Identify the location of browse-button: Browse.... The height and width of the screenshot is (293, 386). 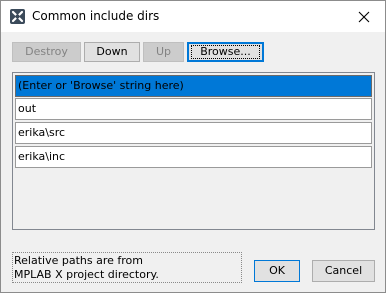
(225, 52).